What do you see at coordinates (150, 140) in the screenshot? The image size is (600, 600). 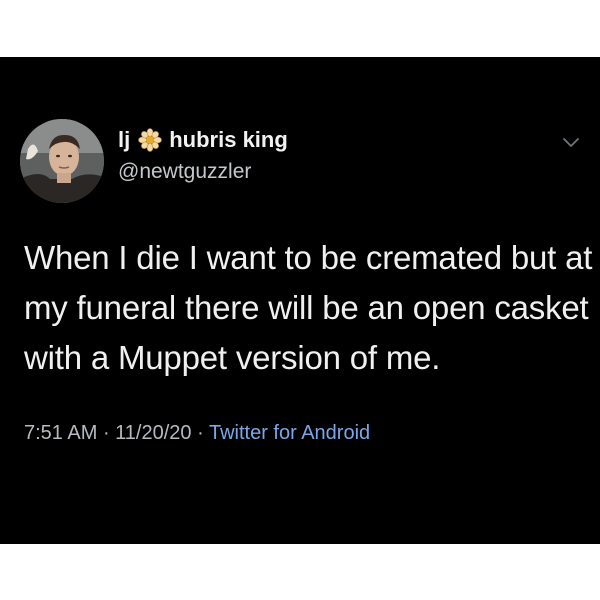 I see `flower-icon` at bounding box center [150, 140].